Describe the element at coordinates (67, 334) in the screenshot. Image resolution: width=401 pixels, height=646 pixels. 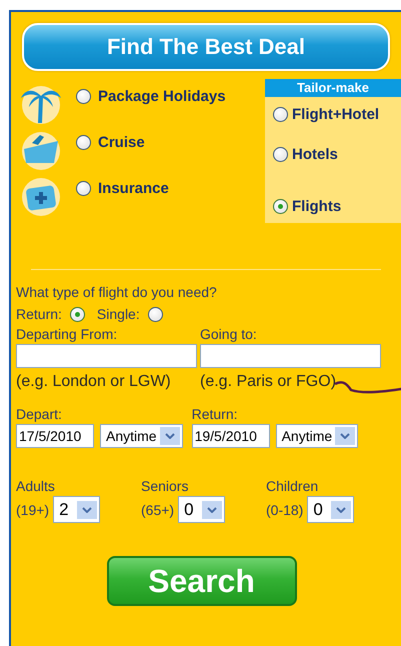
I see `field-label: Departing From:` at that location.